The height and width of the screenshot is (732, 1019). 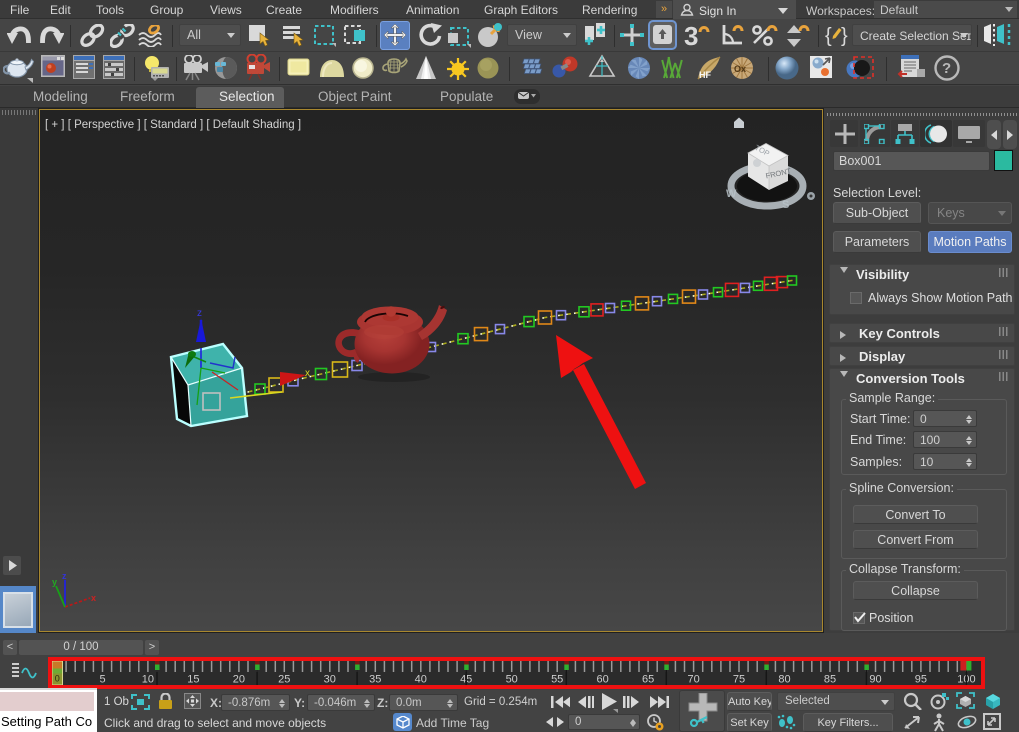 I want to click on svg-text: 20, so click(x=239, y=680).